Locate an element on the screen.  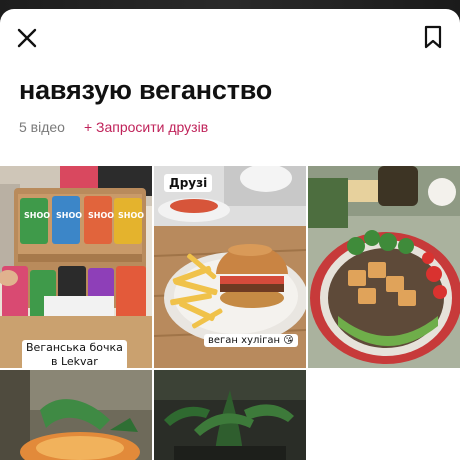
video-caption: Веганська бочка в Lekvar is located at coordinates (74, 354).